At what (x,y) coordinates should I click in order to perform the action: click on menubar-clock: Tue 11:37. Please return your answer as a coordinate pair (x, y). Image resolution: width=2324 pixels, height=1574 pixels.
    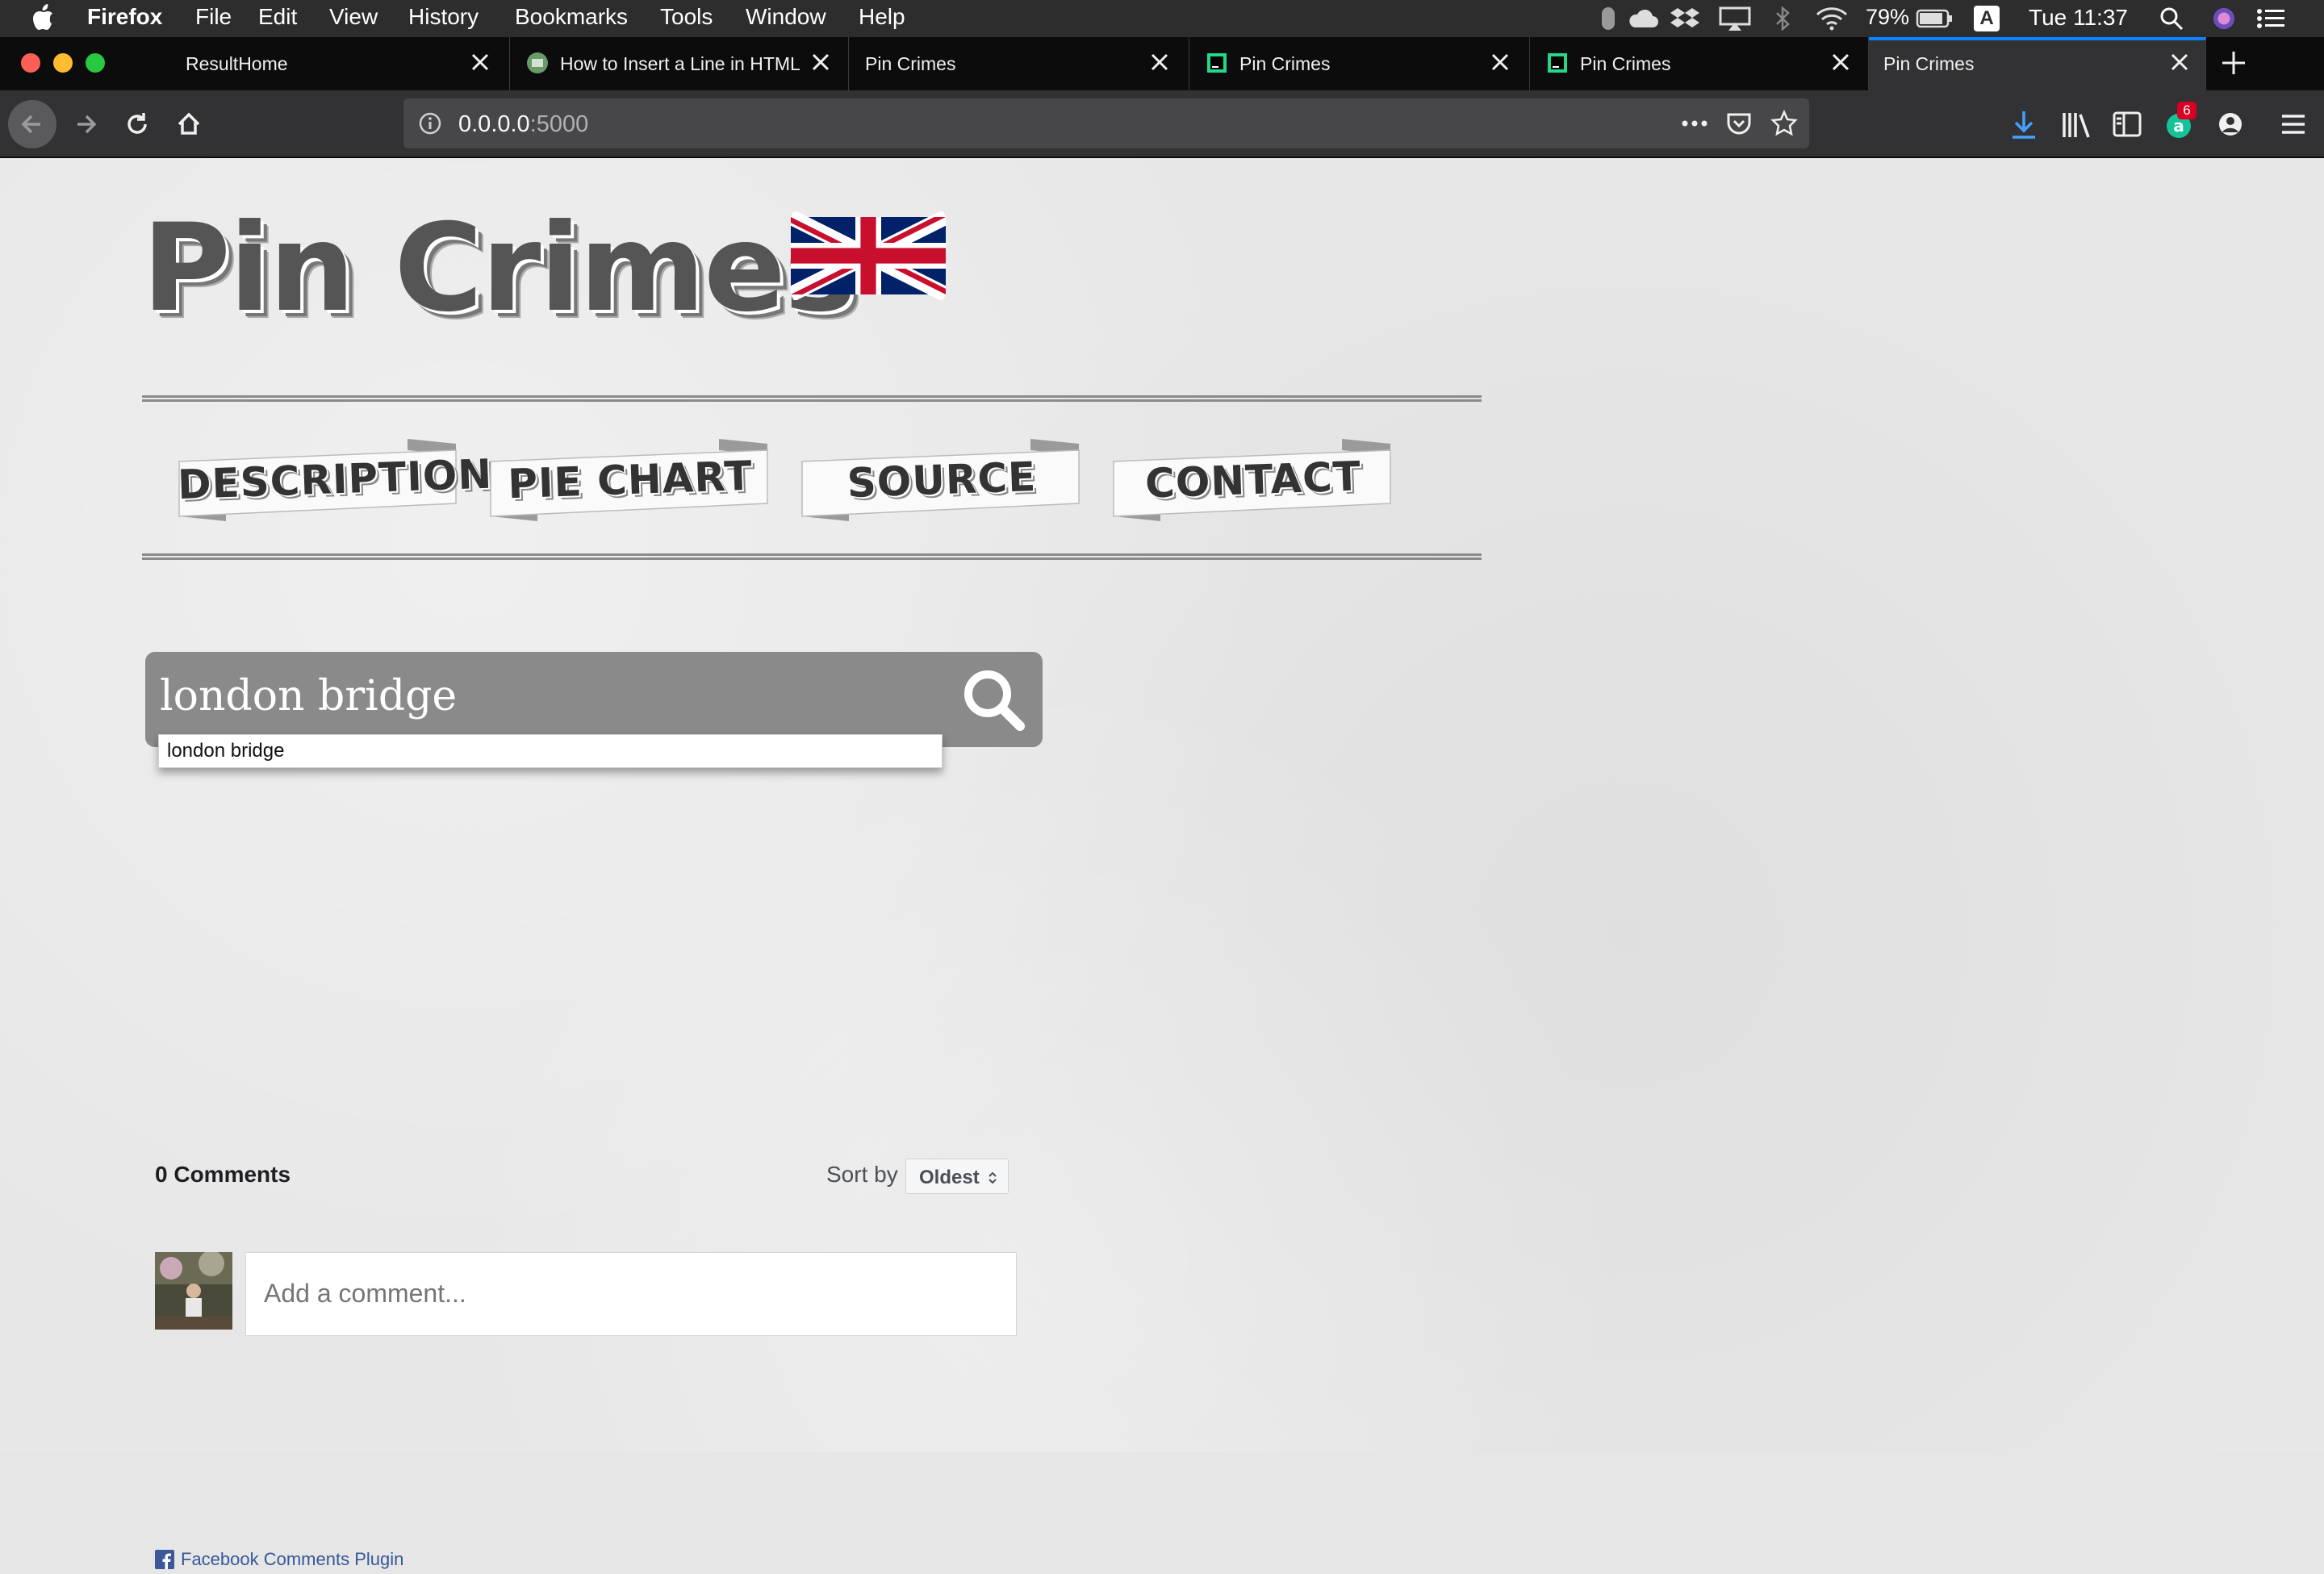
    Looking at the image, I should click on (2078, 18).